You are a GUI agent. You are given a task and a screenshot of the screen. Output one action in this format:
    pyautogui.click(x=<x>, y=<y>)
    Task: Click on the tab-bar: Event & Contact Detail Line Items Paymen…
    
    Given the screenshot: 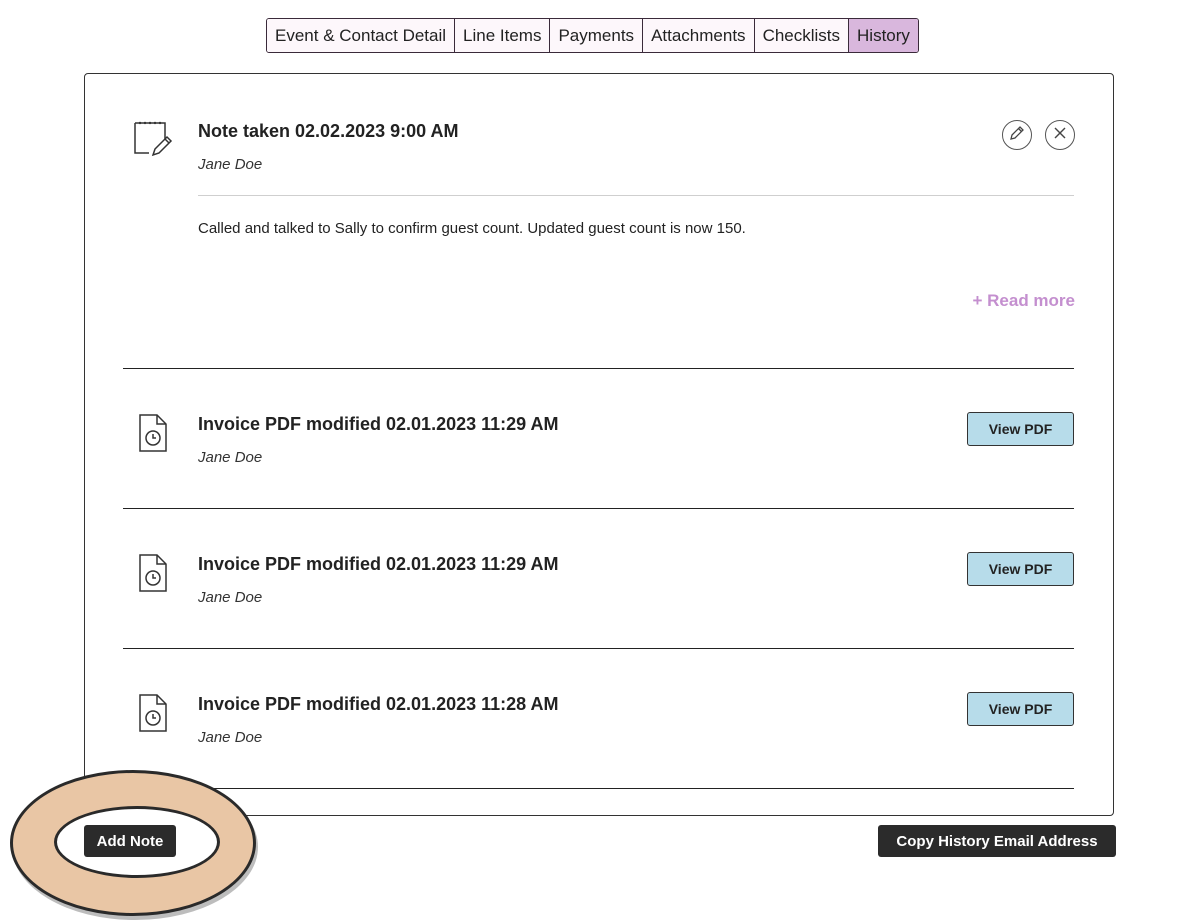 What is the action you would take?
    pyautogui.click(x=592, y=35)
    